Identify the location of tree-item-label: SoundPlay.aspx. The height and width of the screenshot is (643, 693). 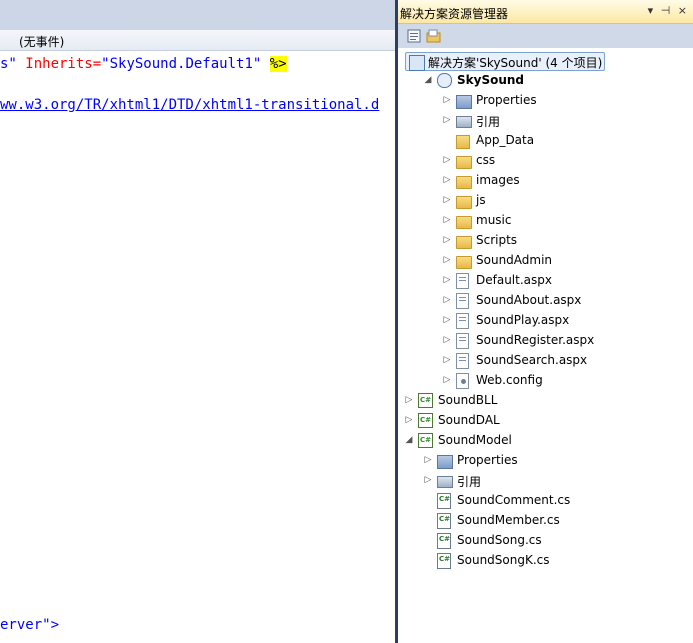
(523, 320).